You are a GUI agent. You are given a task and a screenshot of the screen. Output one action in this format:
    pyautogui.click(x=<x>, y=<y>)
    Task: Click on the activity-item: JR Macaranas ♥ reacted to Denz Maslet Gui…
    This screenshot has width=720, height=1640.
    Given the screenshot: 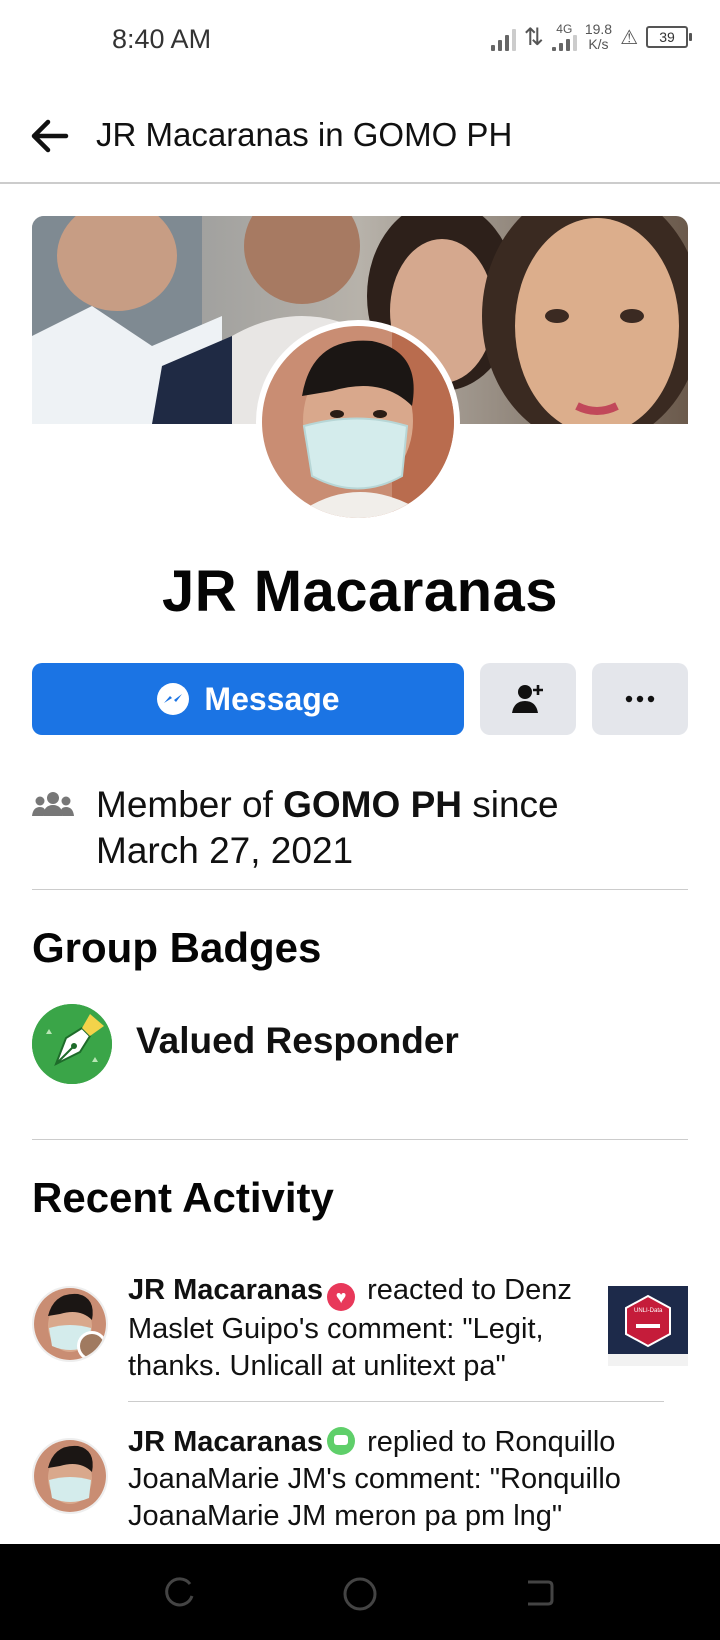 What is the action you would take?
    pyautogui.click(x=360, y=1327)
    